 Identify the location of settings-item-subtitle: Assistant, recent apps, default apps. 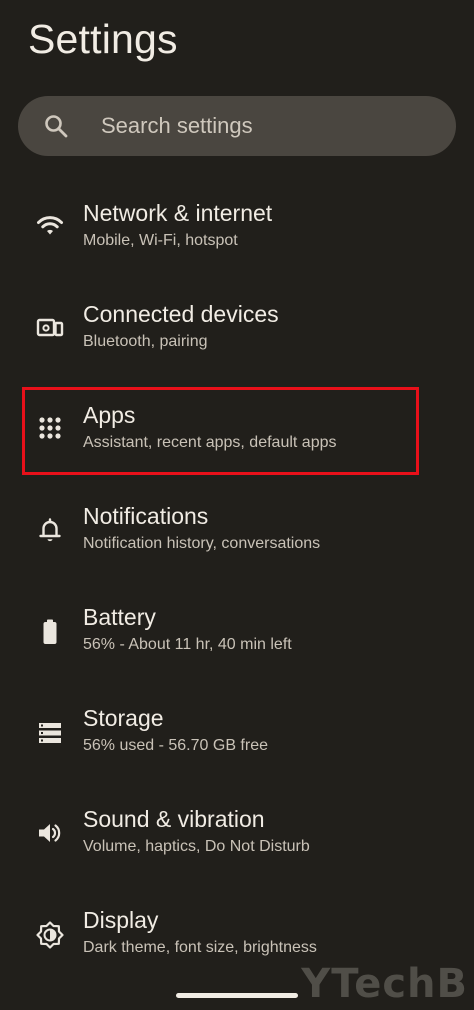
(210, 442).